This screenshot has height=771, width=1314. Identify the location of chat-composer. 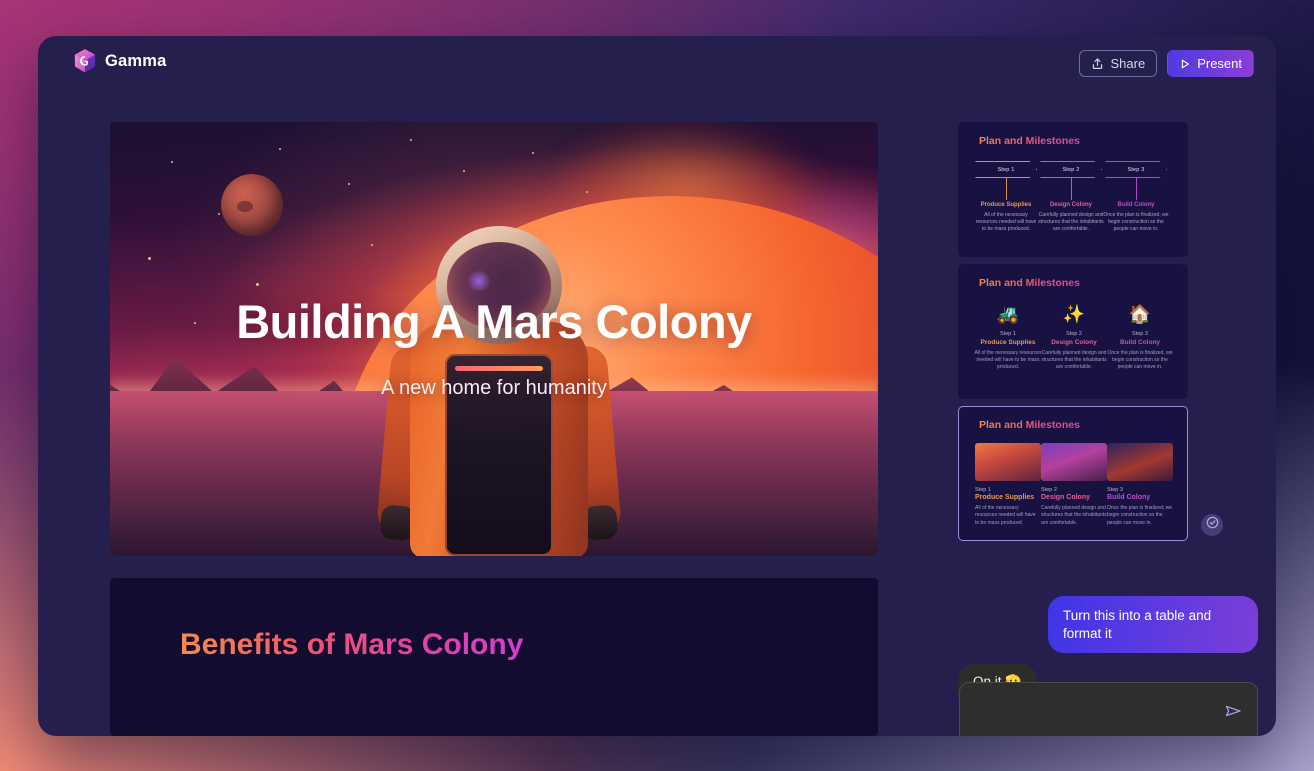
(1108, 709).